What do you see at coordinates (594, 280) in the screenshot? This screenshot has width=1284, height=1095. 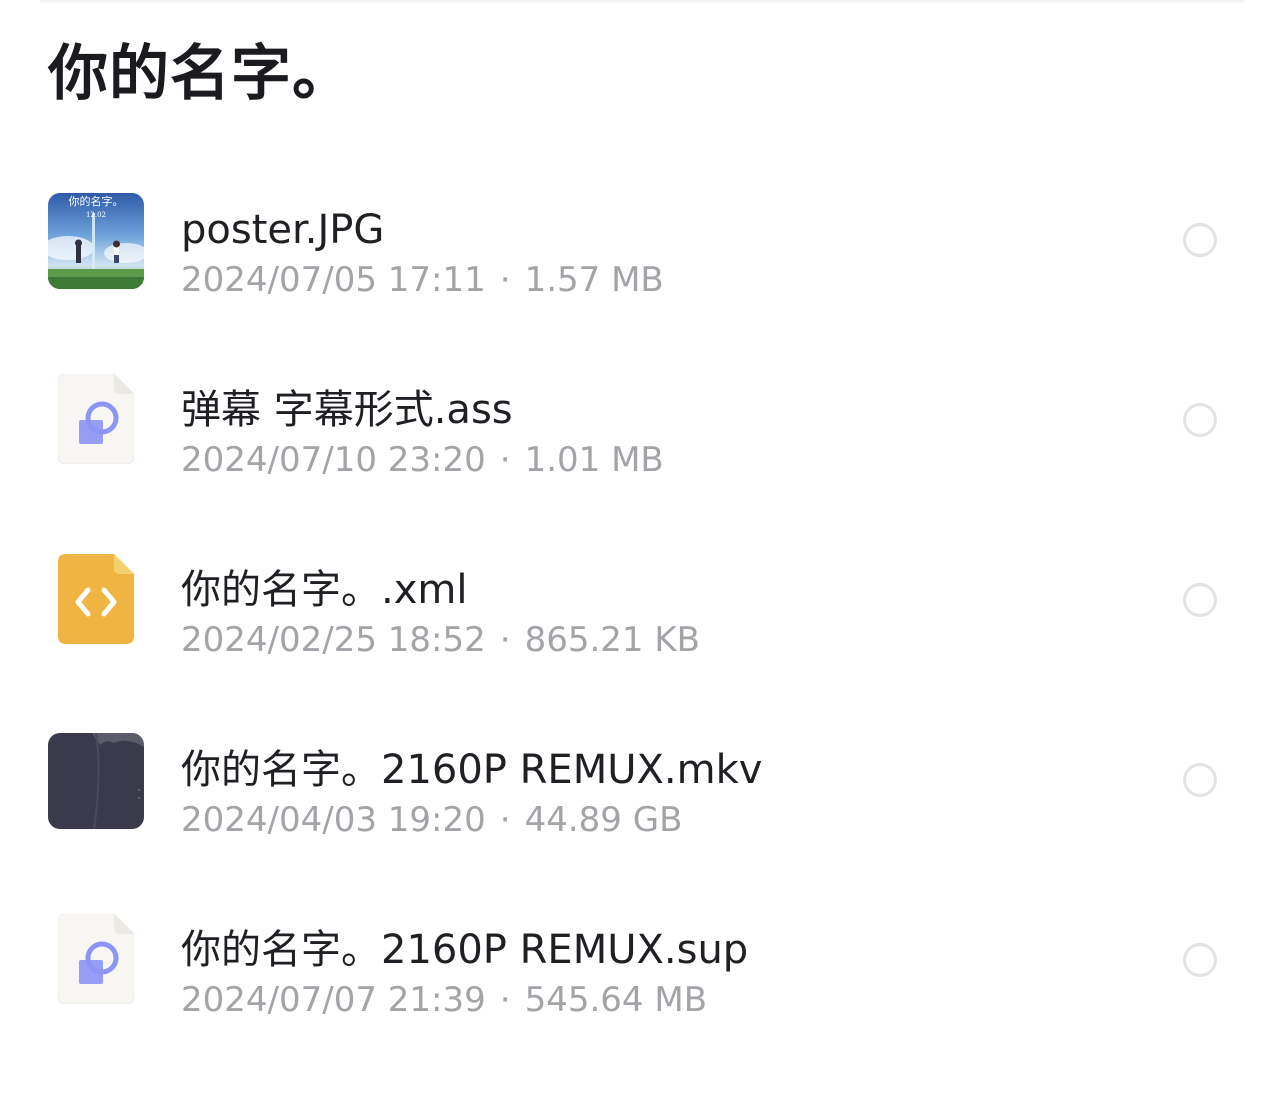 I see `file-size: 1.57 MB` at bounding box center [594, 280].